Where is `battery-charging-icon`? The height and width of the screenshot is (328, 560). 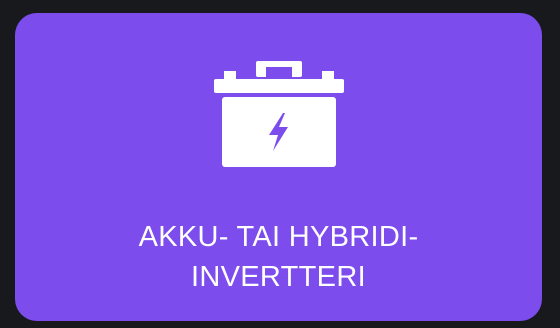 battery-charging-icon is located at coordinates (278, 114).